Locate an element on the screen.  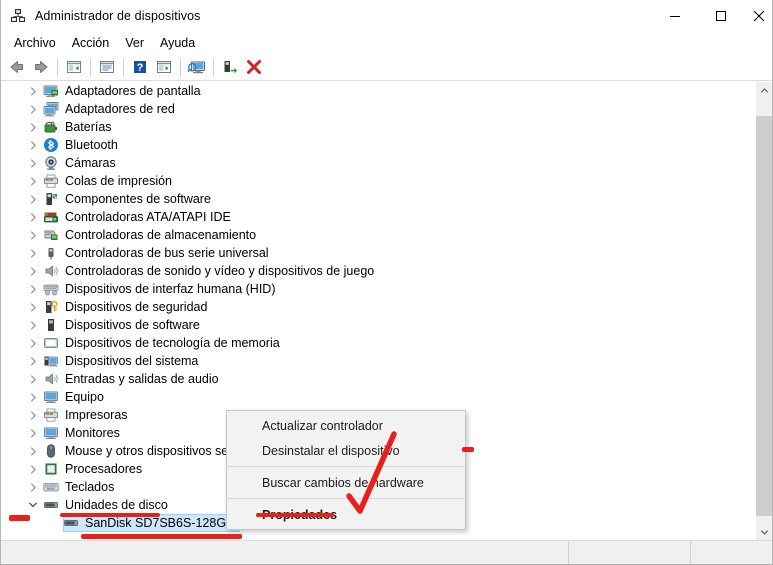
title-bar: Administrador de dispositivos is located at coordinates (386, 15).